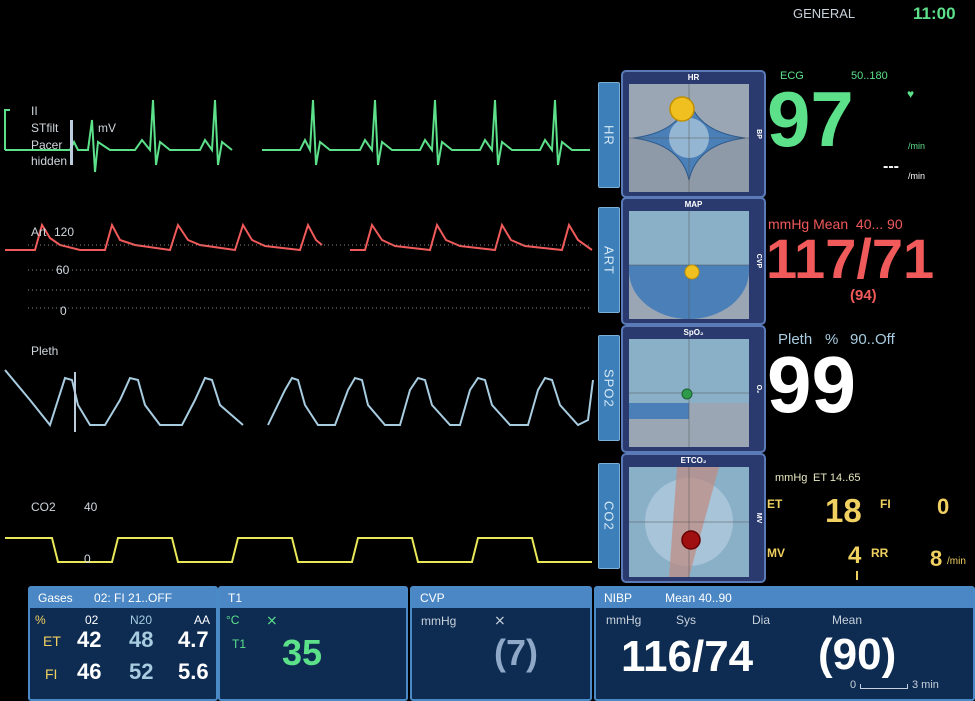 The width and height of the screenshot is (975, 701). Describe the element at coordinates (299, 398) in the screenshot. I see `pleth-waveform` at that location.